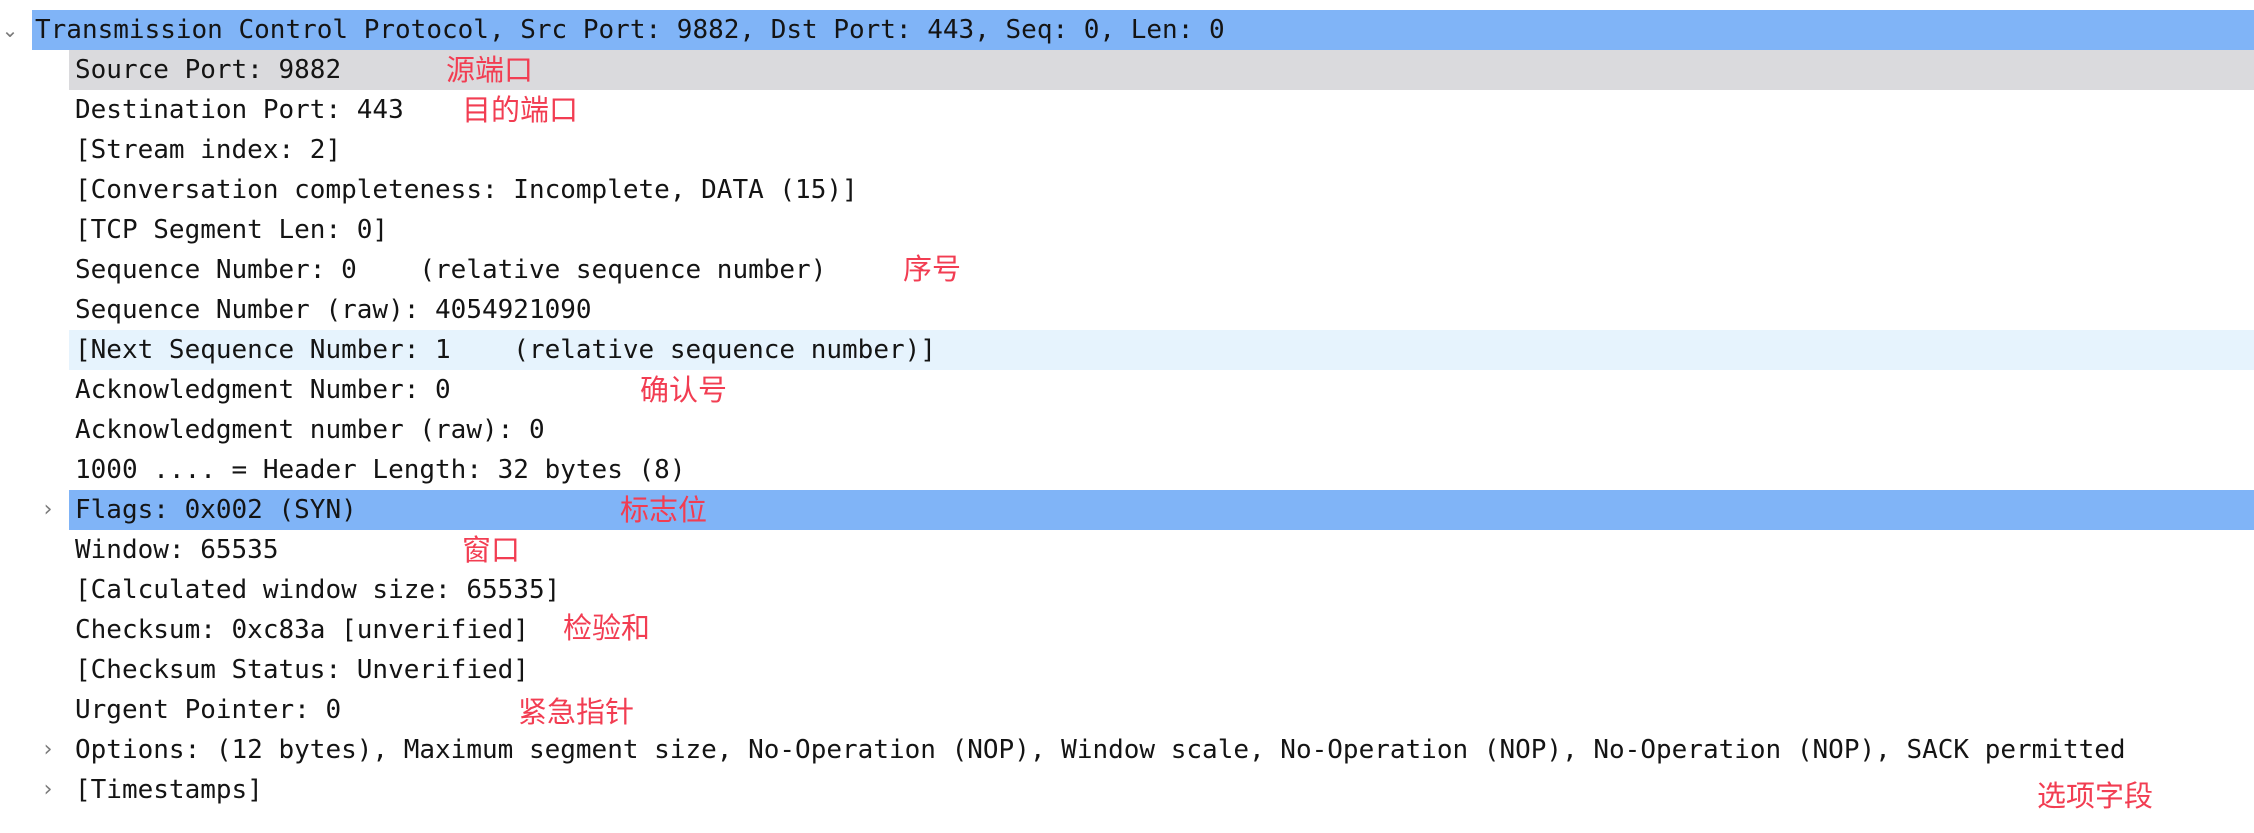  I want to click on field-text: Acknowledgment Number: 0, so click(263, 390).